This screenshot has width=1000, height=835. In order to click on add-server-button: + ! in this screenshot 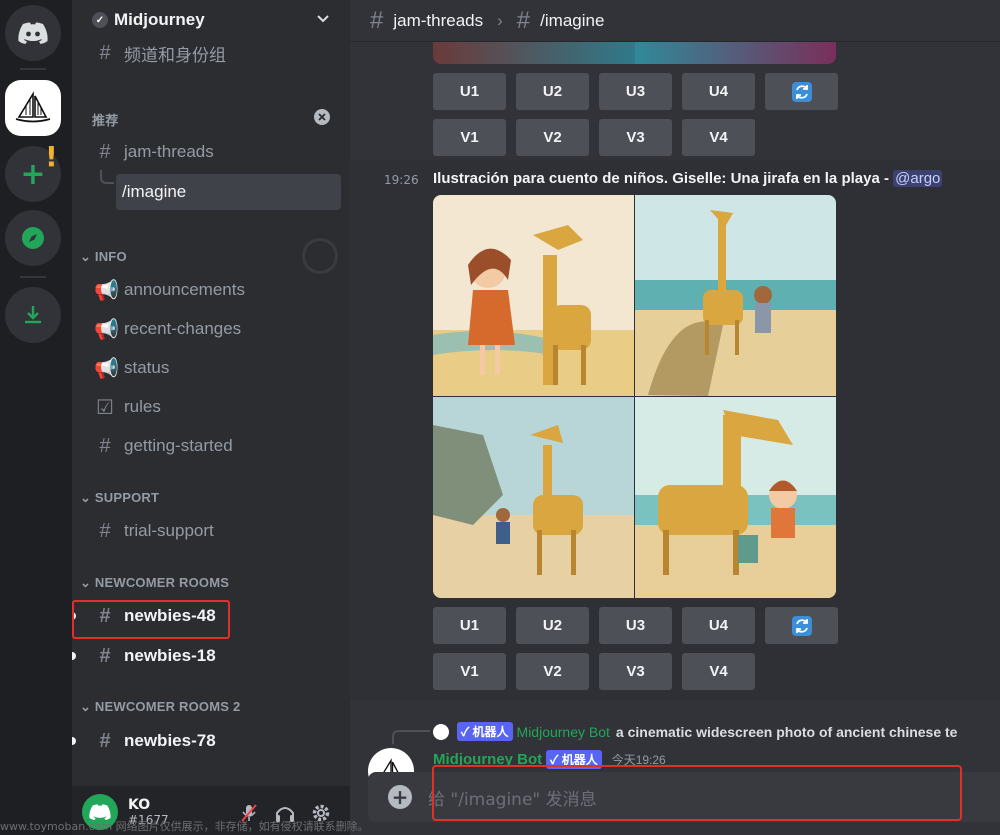, I will do `click(33, 171)`.